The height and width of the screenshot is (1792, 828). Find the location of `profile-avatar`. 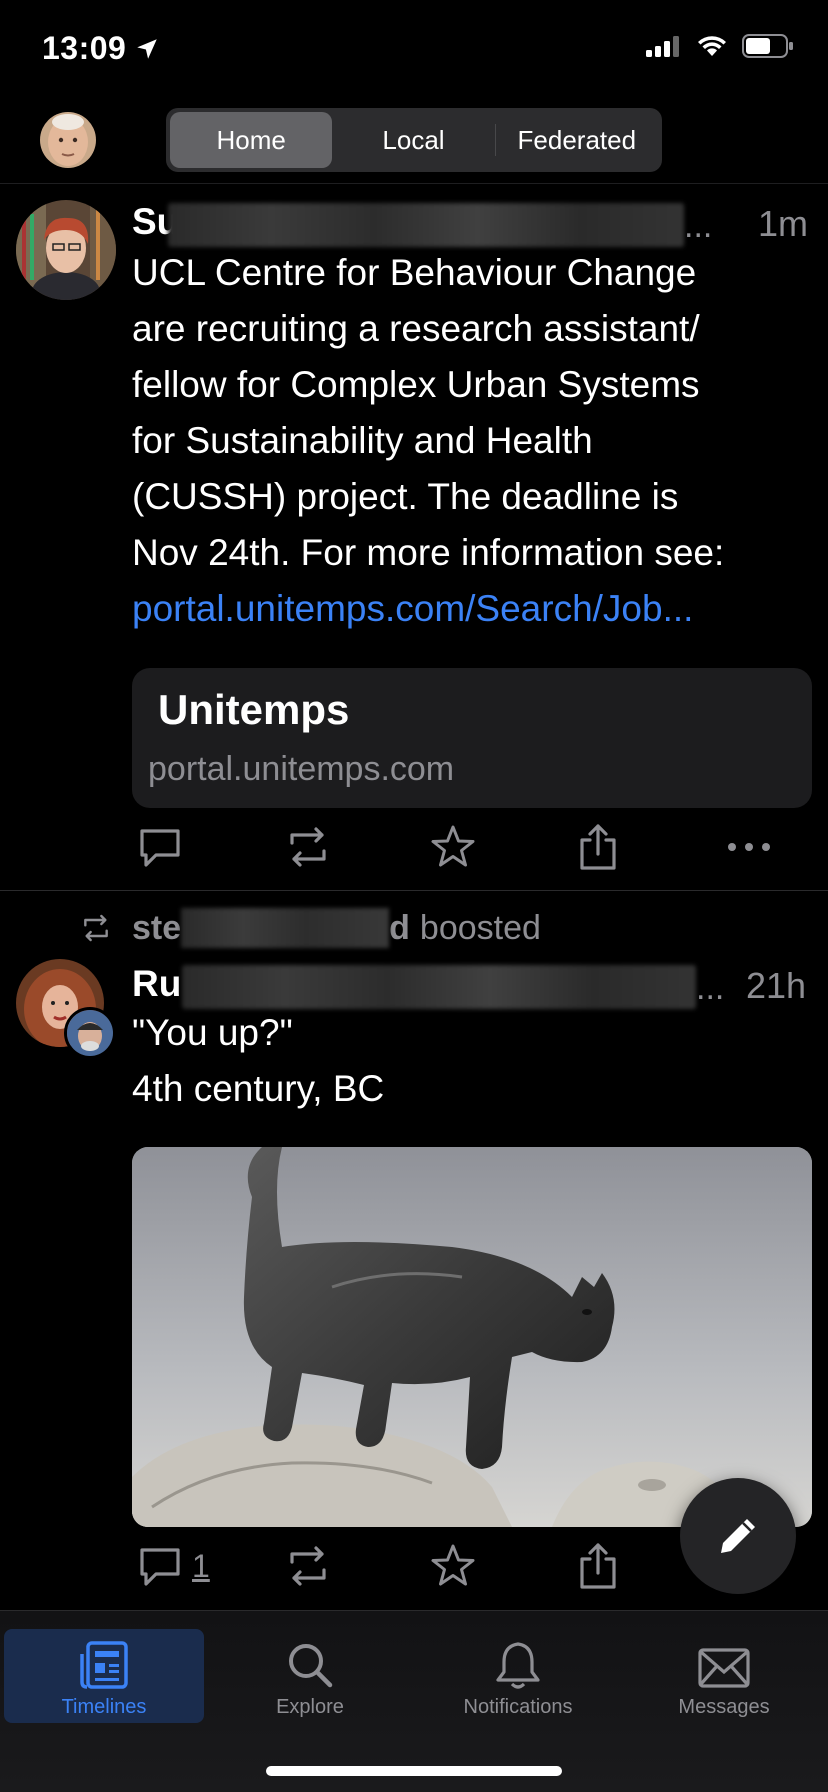

profile-avatar is located at coordinates (68, 140).